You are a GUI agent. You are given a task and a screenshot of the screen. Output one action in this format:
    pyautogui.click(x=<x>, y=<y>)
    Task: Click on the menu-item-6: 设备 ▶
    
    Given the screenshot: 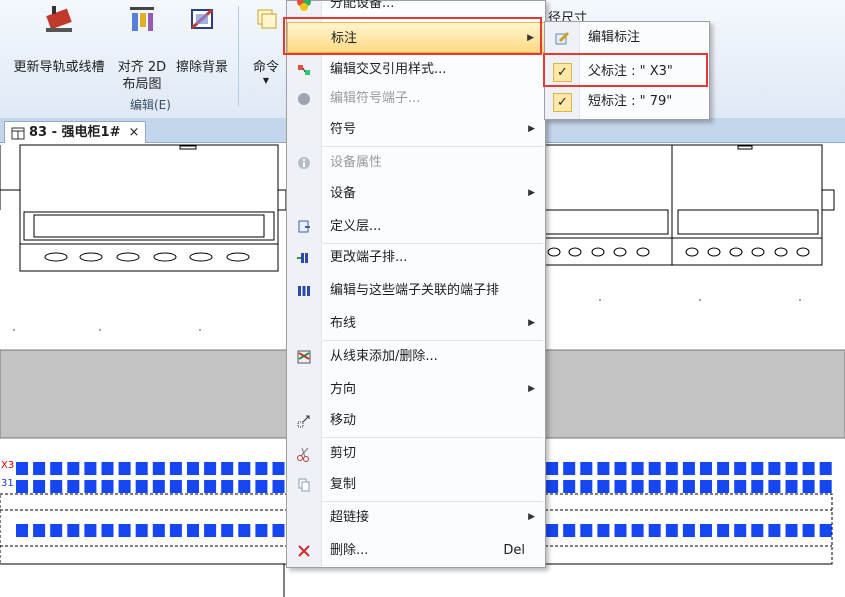 What is the action you would take?
    pyautogui.click(x=416, y=193)
    